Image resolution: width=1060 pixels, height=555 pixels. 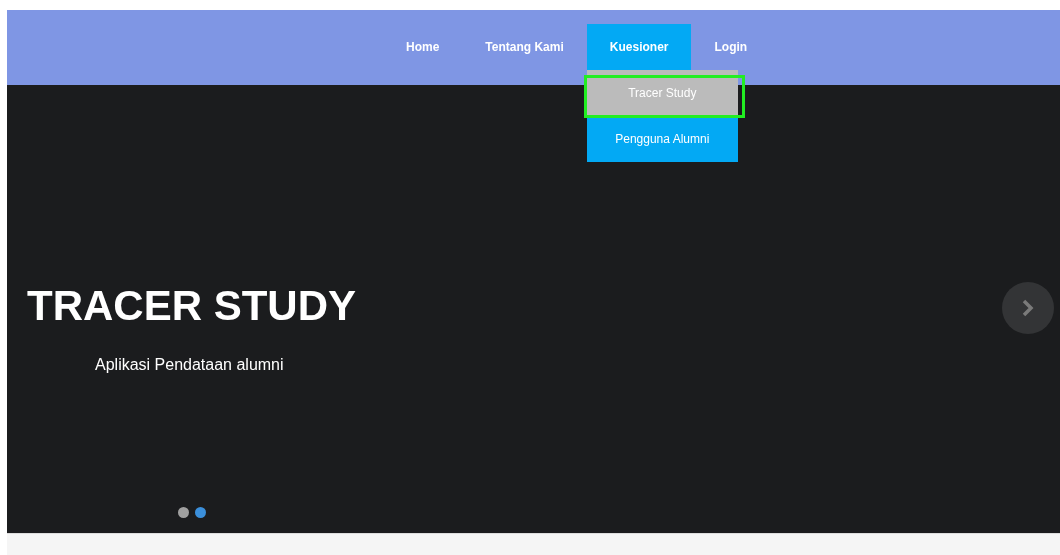 I want to click on next-slide-button, so click(x=1028, y=308).